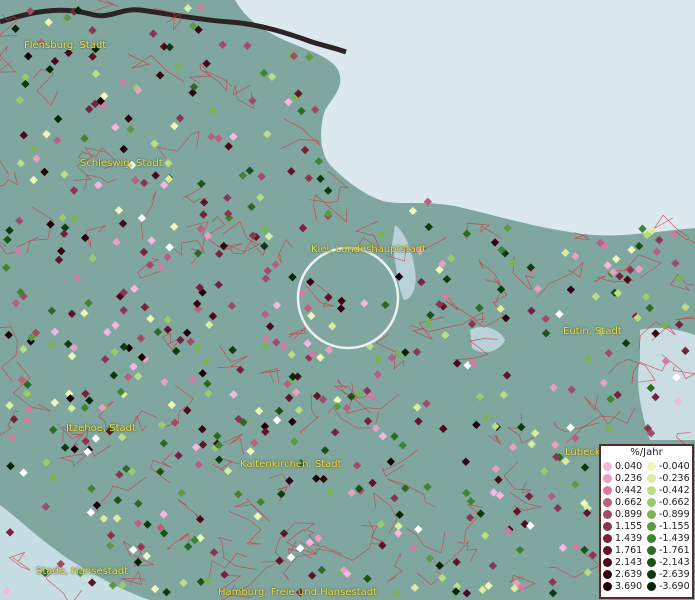  Describe the element at coordinates (629, 514) in the screenshot. I see `legend-value-positive: 0.899` at that location.